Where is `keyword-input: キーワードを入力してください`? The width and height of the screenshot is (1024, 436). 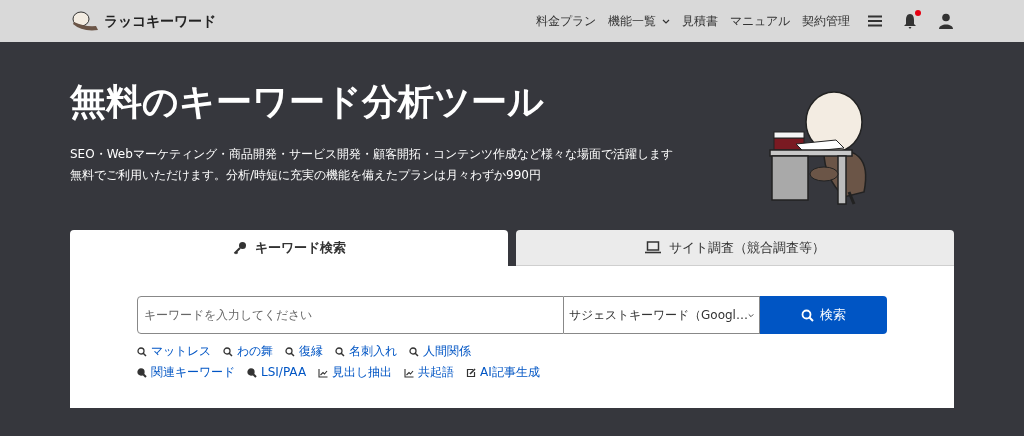 keyword-input: キーワードを入力してください is located at coordinates (350, 315).